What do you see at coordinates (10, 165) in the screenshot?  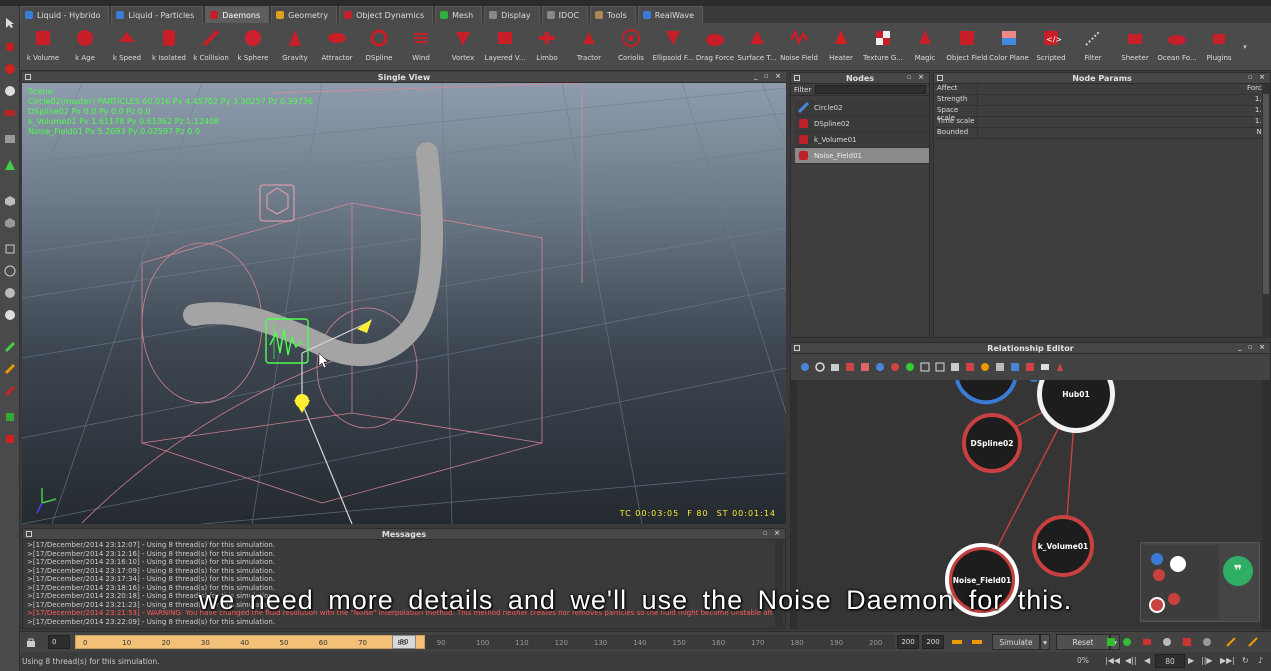 I see `light-tool-icon` at bounding box center [10, 165].